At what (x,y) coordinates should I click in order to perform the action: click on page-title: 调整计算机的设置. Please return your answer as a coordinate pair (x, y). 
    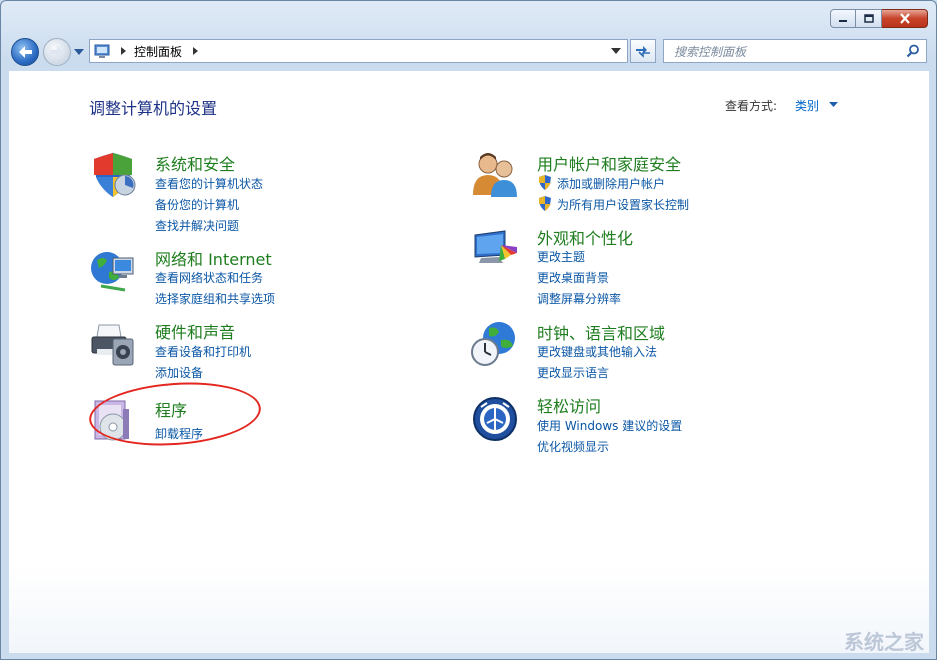
    Looking at the image, I should click on (153, 108).